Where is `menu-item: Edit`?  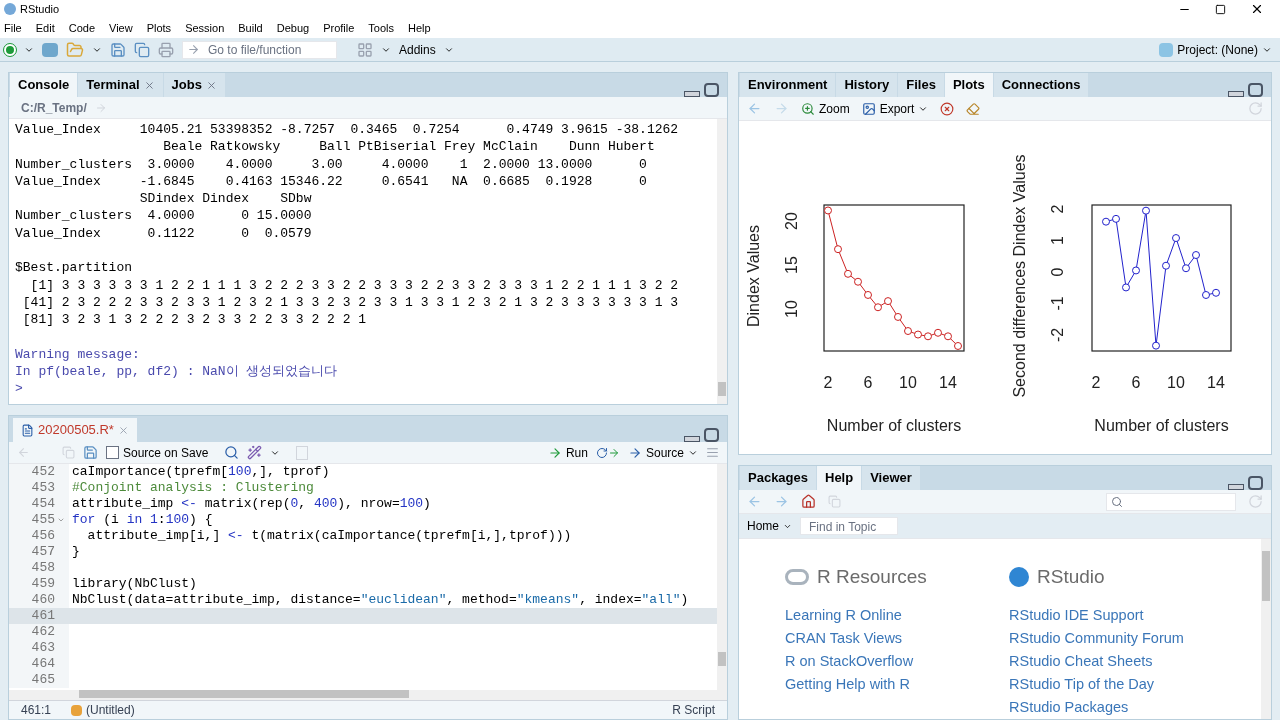
menu-item: Edit is located at coordinates (45, 28).